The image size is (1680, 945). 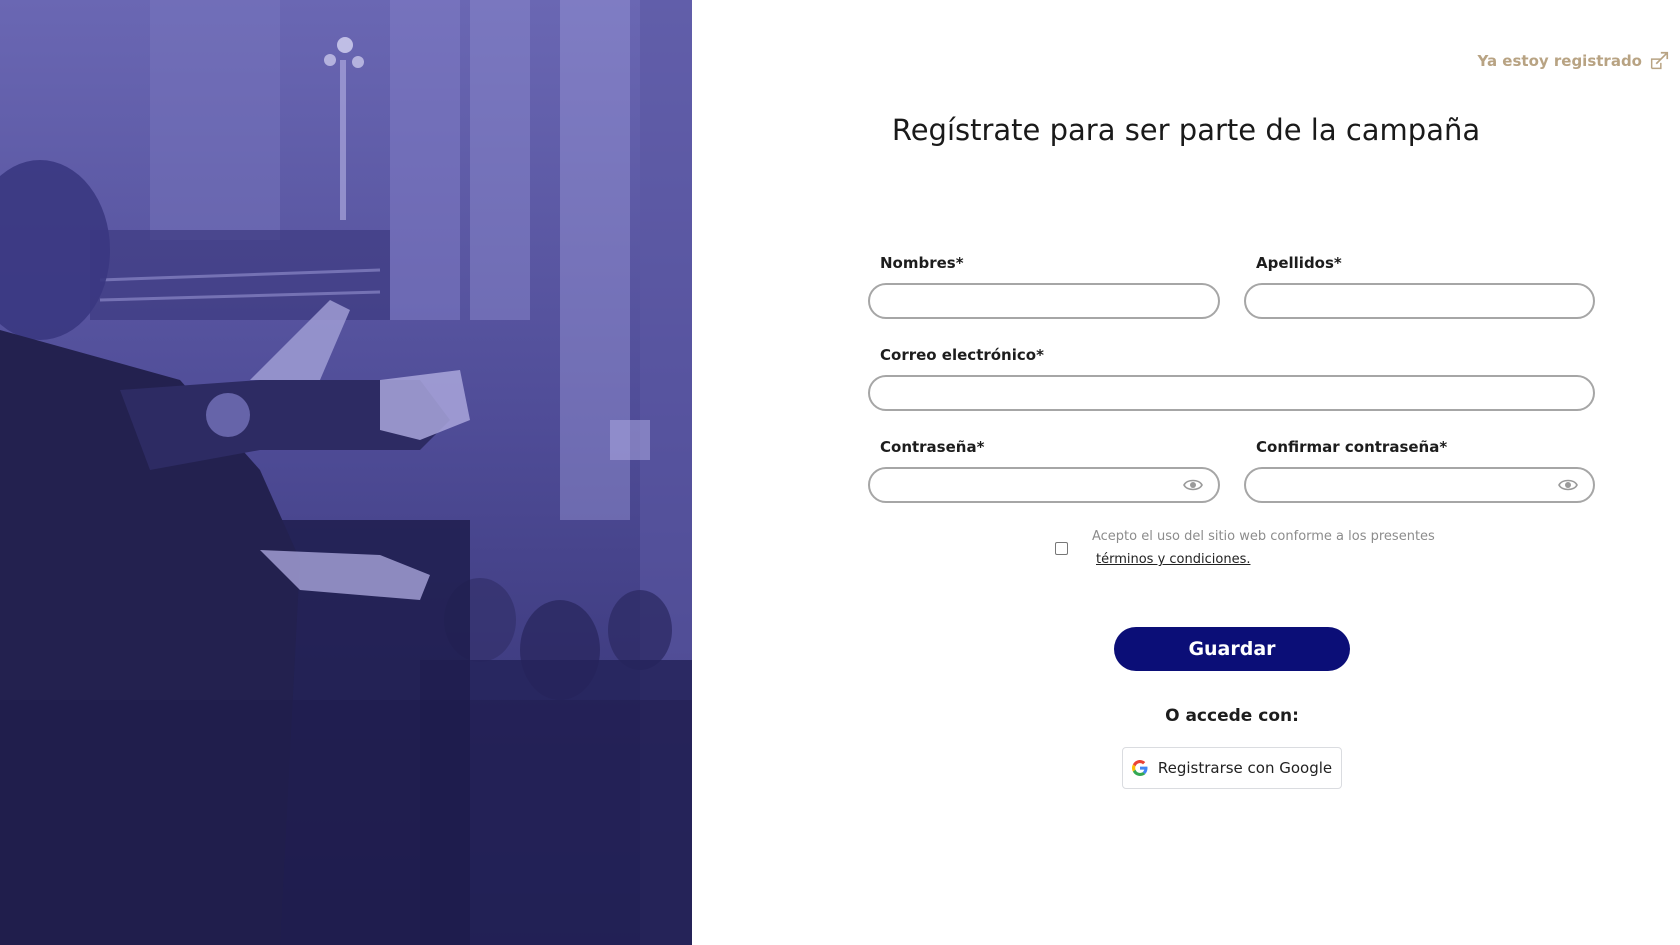 I want to click on first-name-label: Nombres*, so click(x=922, y=263).